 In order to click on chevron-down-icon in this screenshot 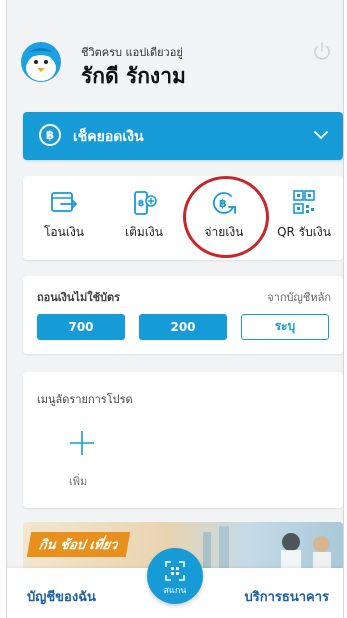, I will do `click(321, 137)`.